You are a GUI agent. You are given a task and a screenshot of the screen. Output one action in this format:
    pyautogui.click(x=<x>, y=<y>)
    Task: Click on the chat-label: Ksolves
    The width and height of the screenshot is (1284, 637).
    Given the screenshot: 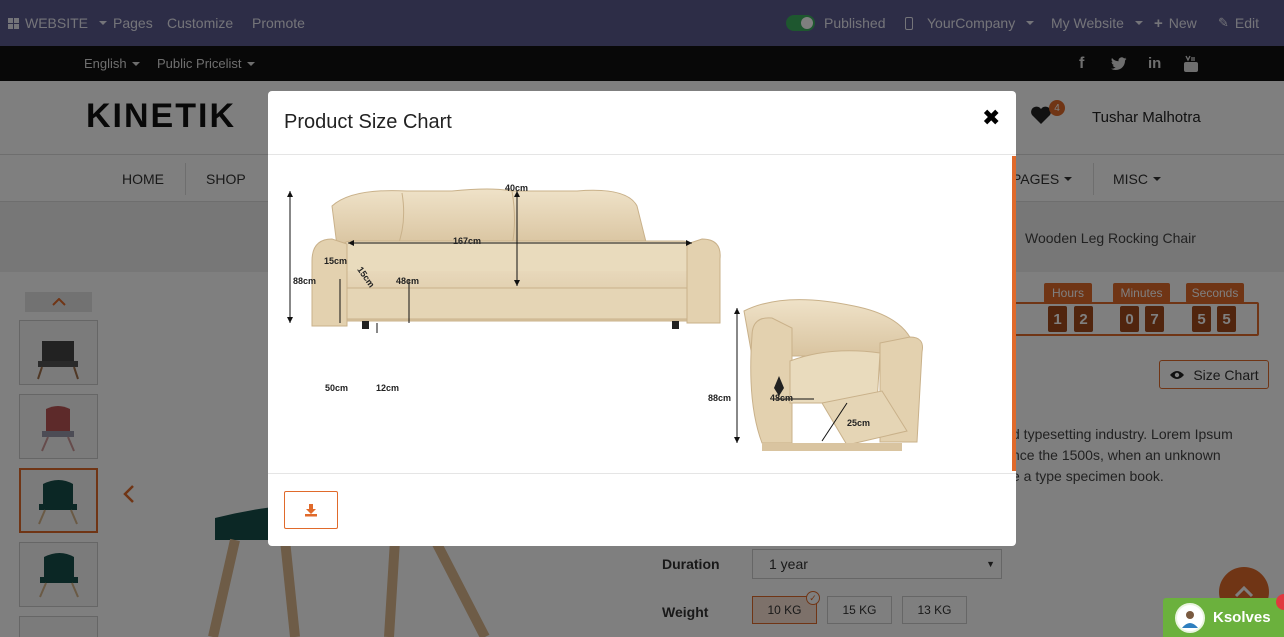 What is the action you would take?
    pyautogui.click(x=1242, y=617)
    